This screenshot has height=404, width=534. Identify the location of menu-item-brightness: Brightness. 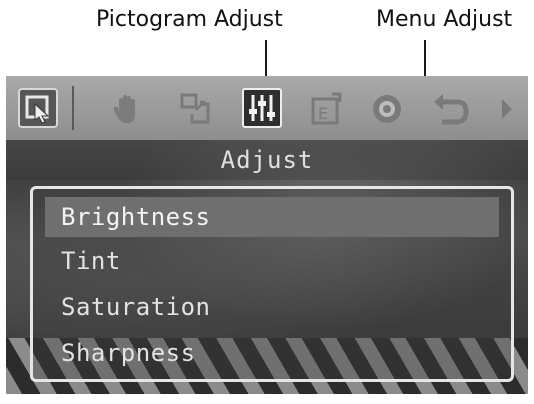
(272, 217).